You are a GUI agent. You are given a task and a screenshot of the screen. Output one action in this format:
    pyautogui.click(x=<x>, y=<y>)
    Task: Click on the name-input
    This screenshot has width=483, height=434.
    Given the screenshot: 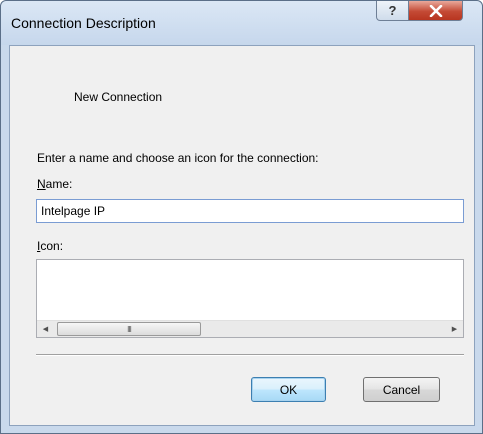 What is the action you would take?
    pyautogui.click(x=250, y=211)
    